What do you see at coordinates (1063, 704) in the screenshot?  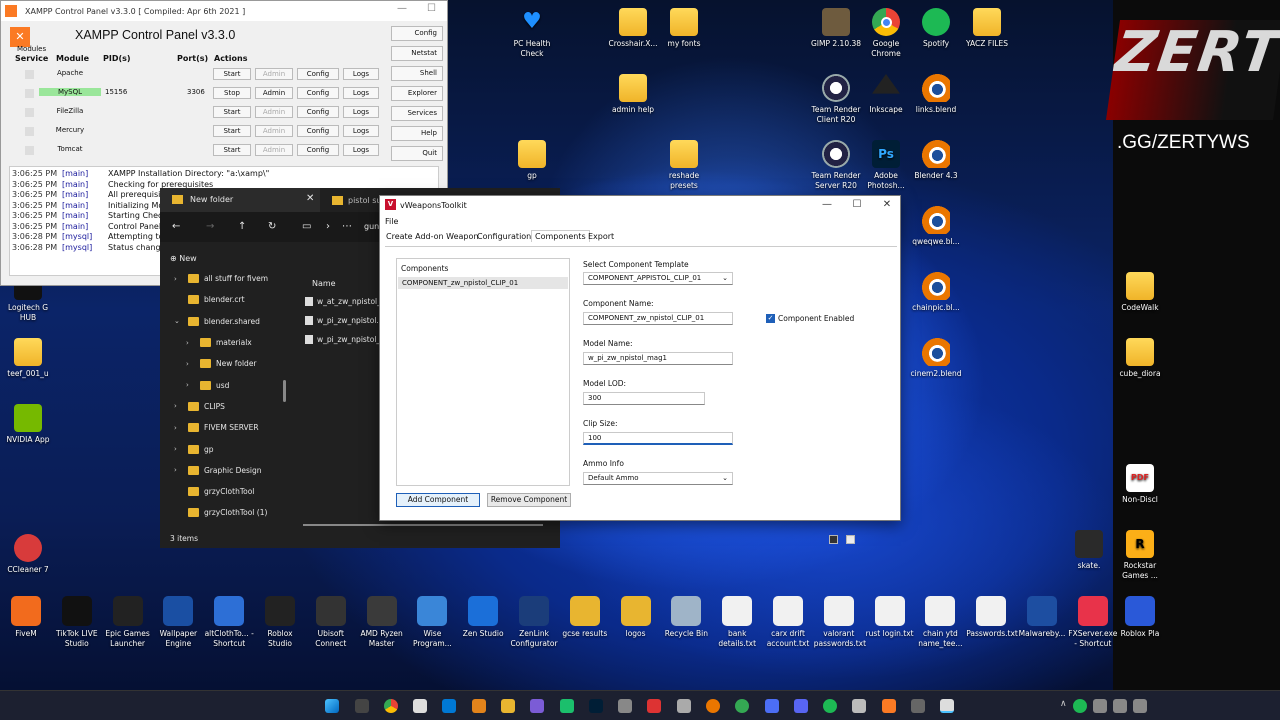 I see `tray-chevron-icon: ∧` at bounding box center [1063, 704].